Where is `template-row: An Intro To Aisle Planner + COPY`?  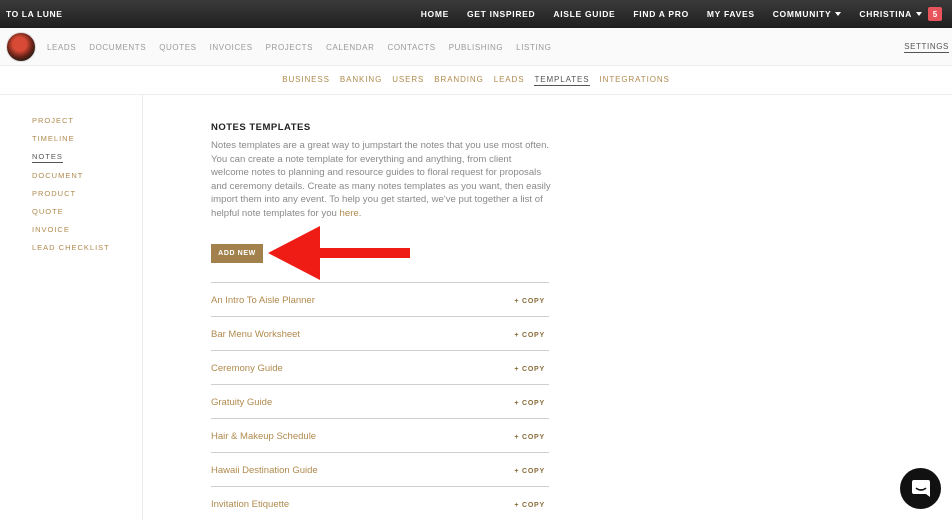 template-row: An Intro To Aisle Planner + COPY is located at coordinates (380, 299).